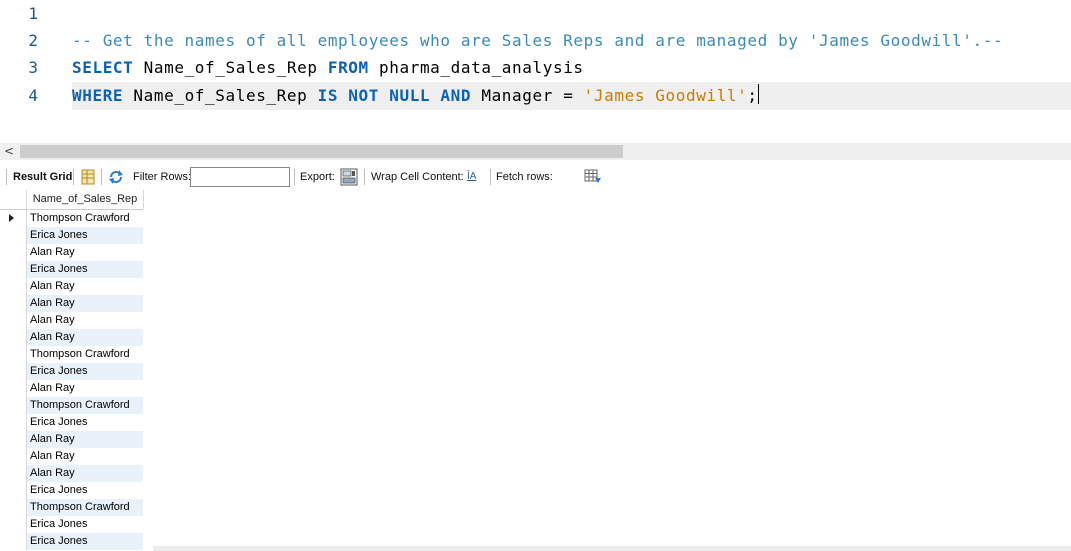 The width and height of the screenshot is (1071, 551). I want to click on line-number: 3, so click(33, 67).